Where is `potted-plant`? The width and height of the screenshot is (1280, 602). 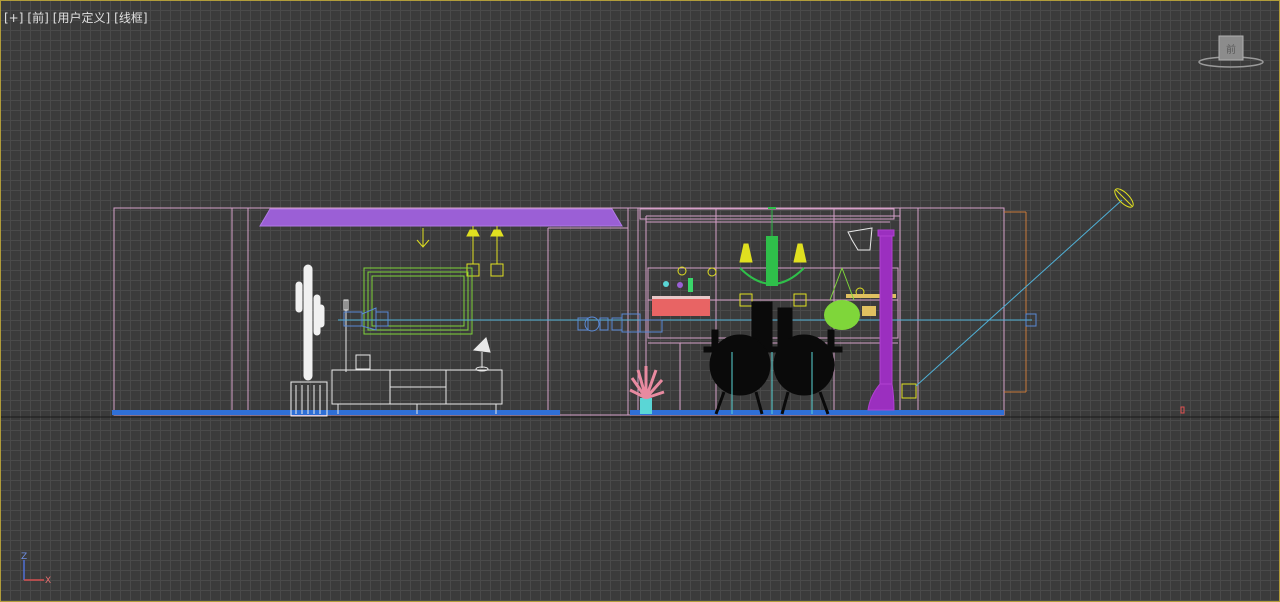
potted-plant is located at coordinates (647, 390).